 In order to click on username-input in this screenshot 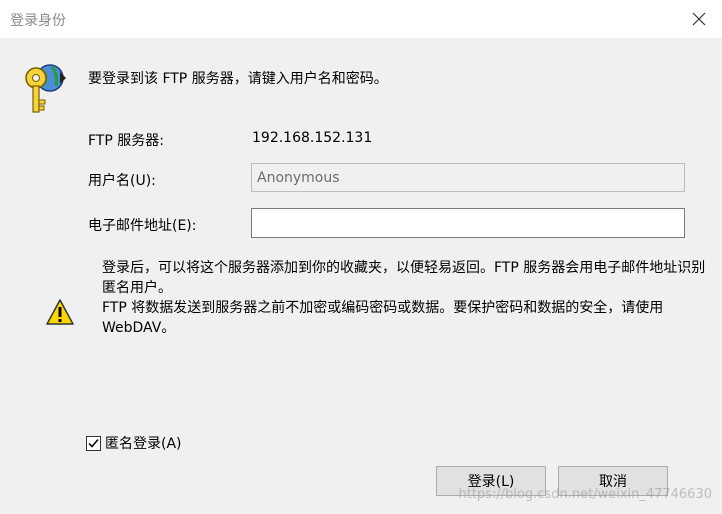, I will do `click(468, 177)`.